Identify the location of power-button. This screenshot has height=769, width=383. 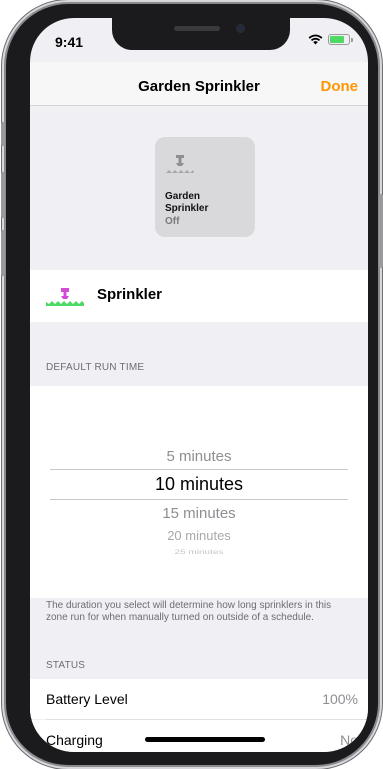
(381, 231).